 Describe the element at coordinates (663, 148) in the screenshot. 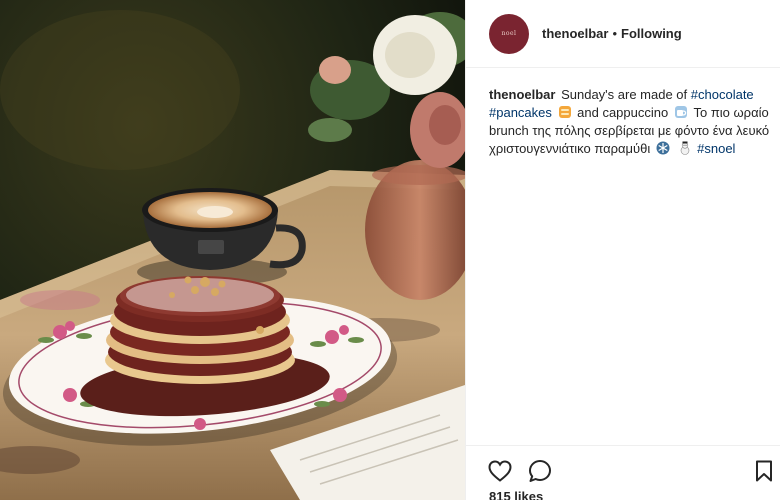

I see `snowflake-emoji-icon` at that location.